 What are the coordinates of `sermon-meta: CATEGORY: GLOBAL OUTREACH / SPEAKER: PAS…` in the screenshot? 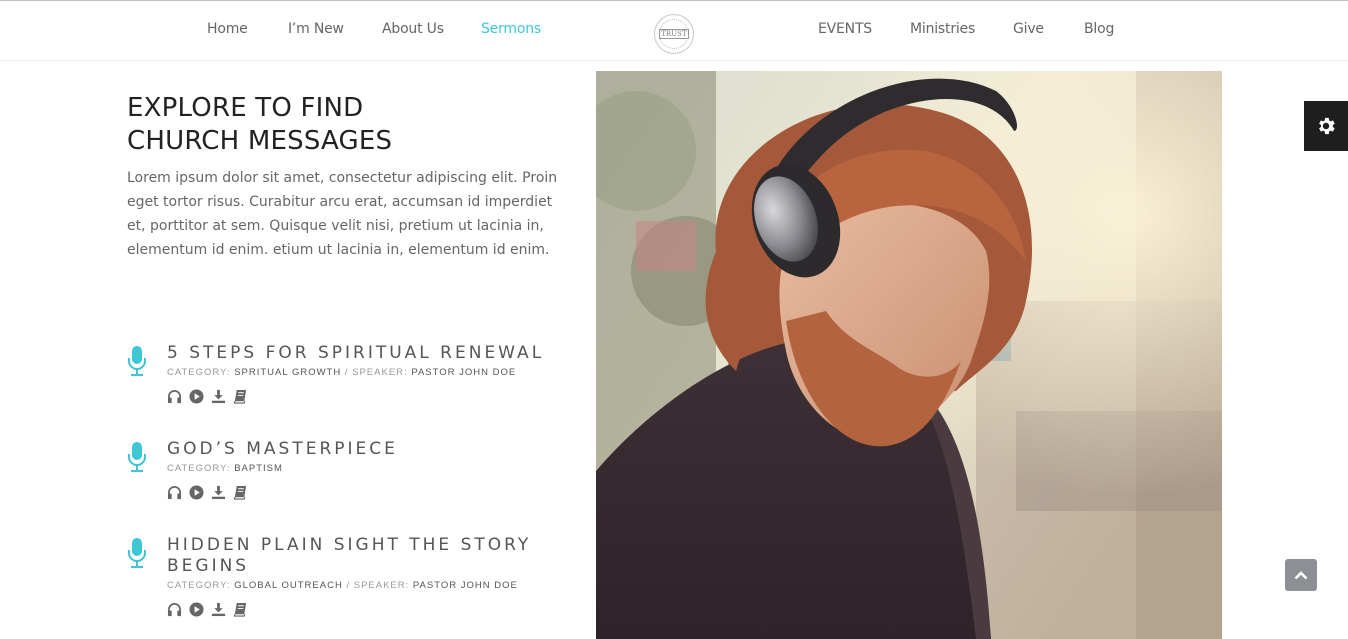 It's located at (342, 585).